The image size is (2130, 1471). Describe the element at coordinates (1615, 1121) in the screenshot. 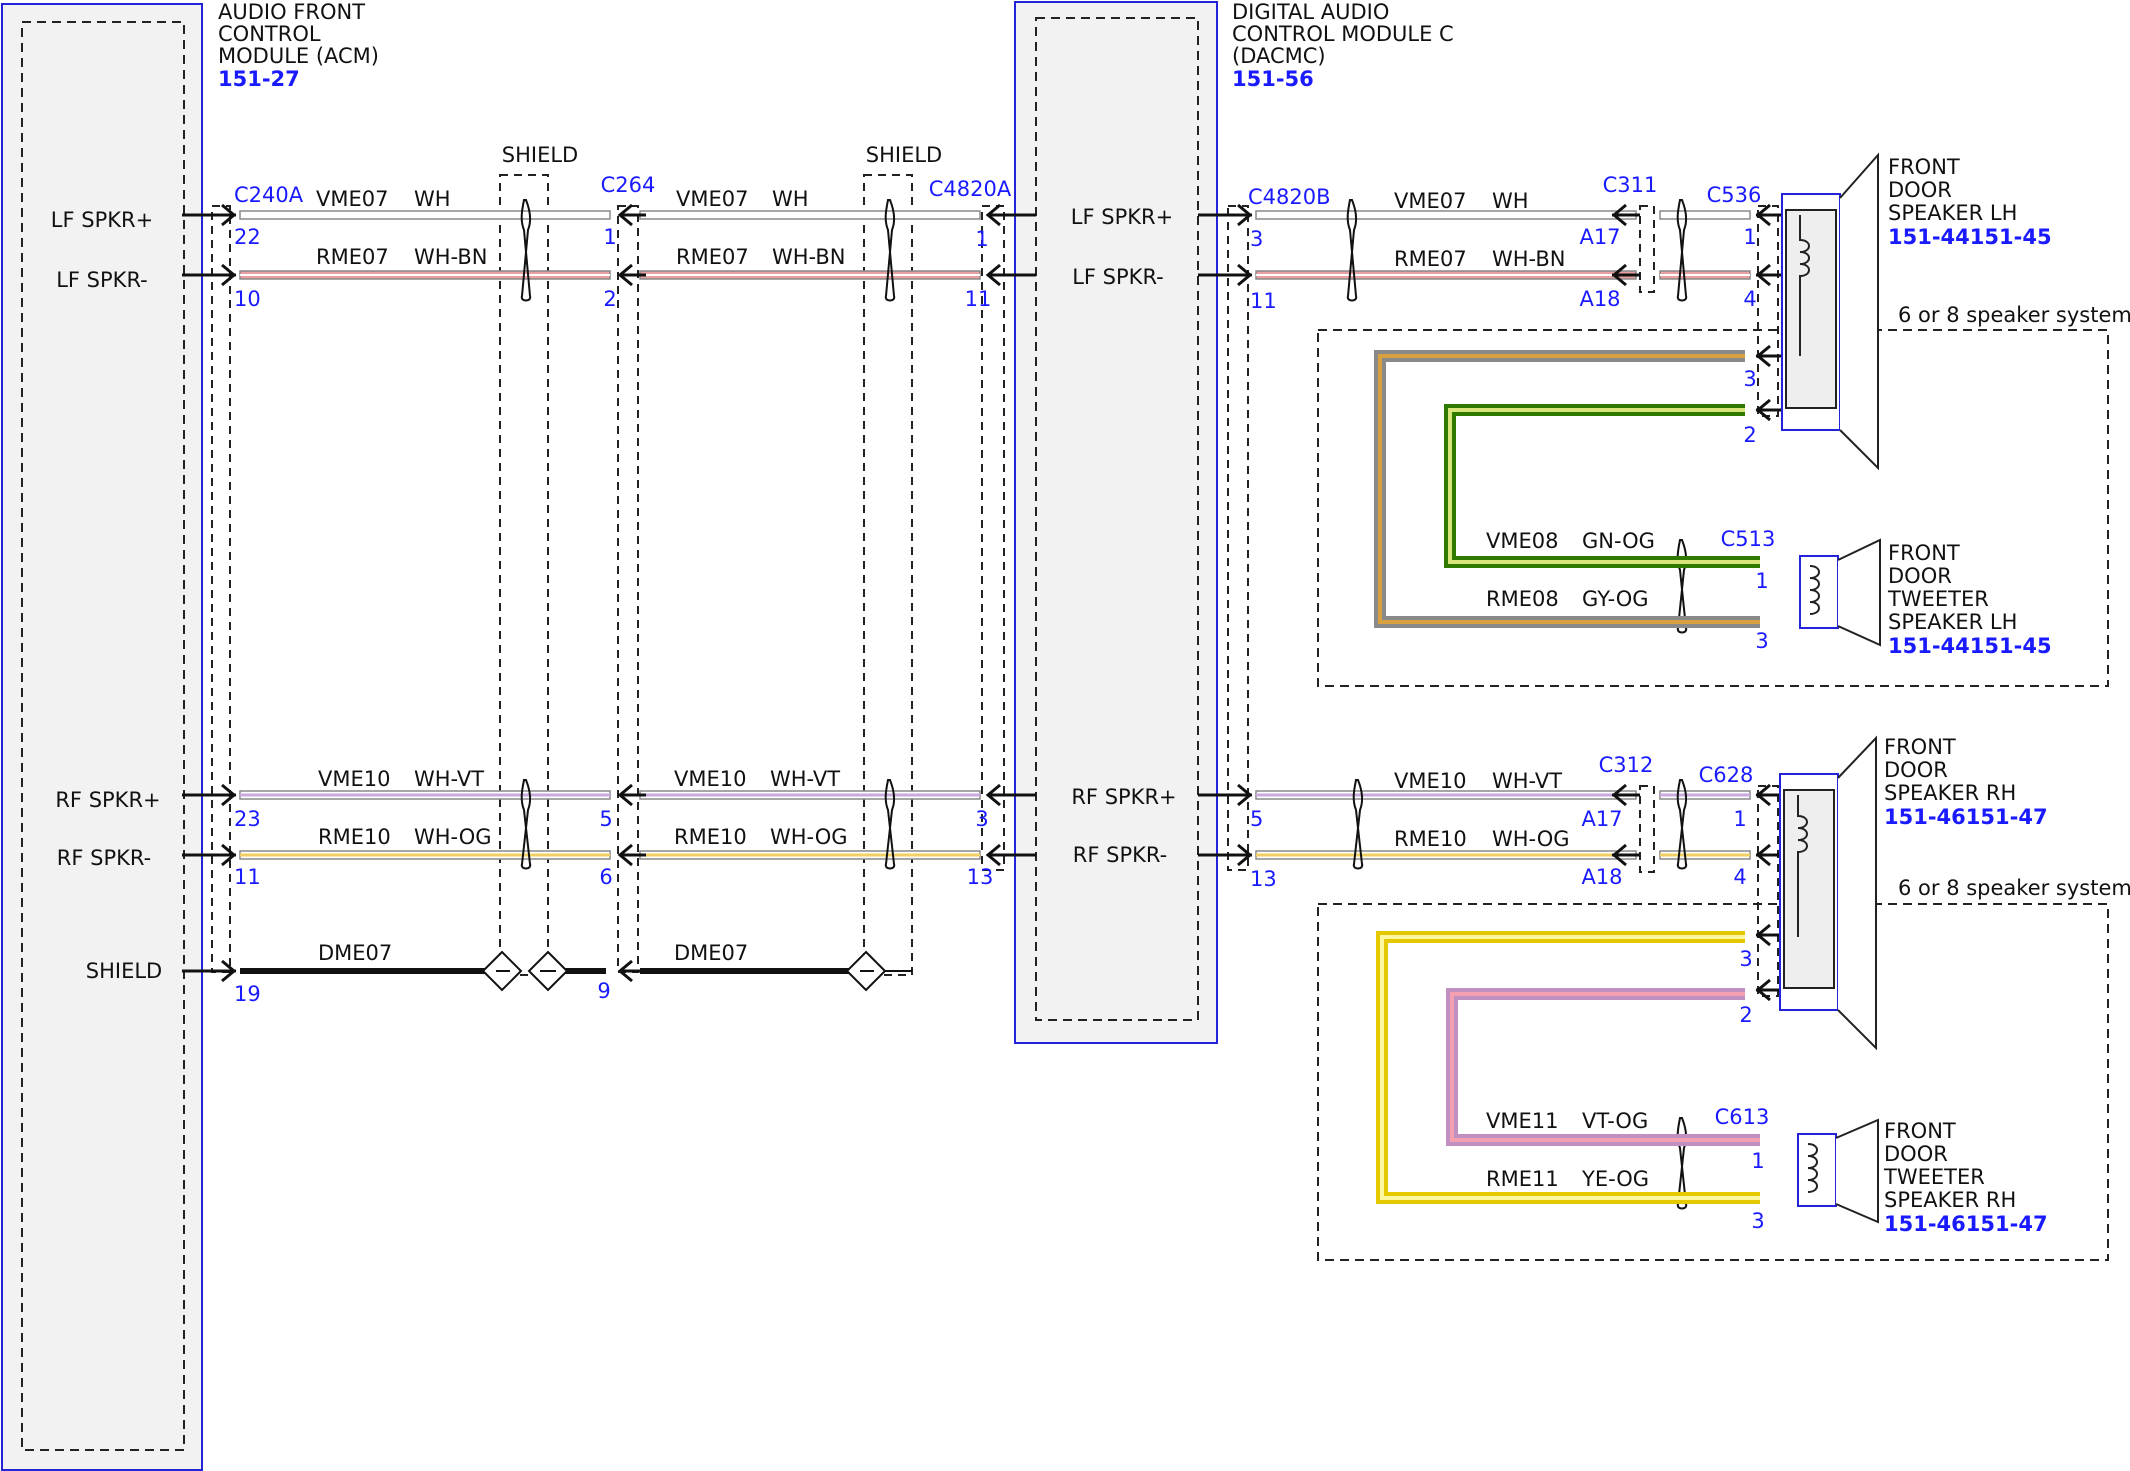

I see `vme11-color: VT-OG` at that location.